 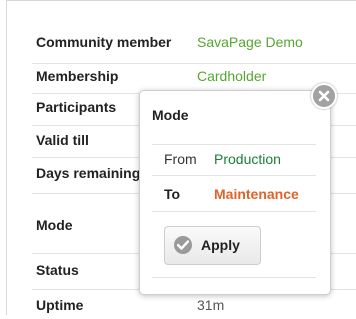 What do you see at coordinates (77, 76) in the screenshot?
I see `label-membership: Membership` at bounding box center [77, 76].